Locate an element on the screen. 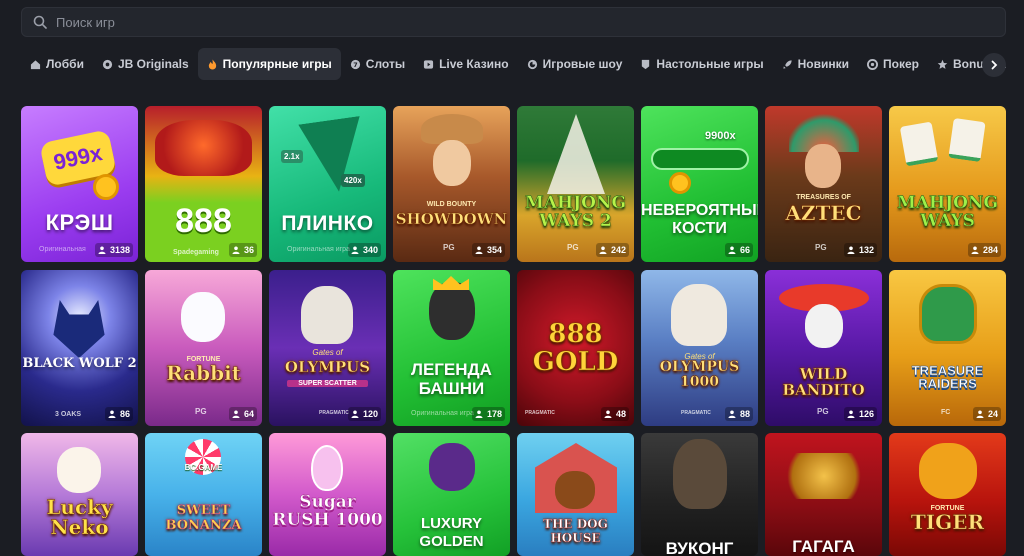  game-title: TREASURE RAIDERS is located at coordinates (947, 377).